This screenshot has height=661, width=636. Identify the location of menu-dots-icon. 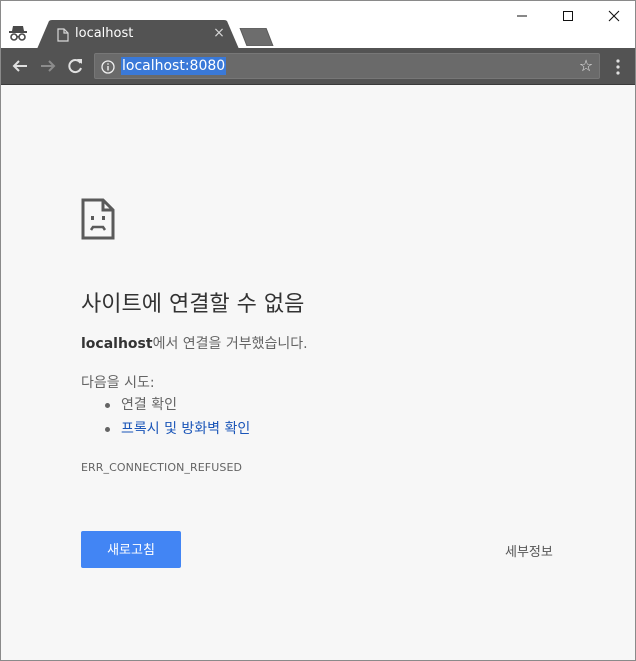
(618, 67).